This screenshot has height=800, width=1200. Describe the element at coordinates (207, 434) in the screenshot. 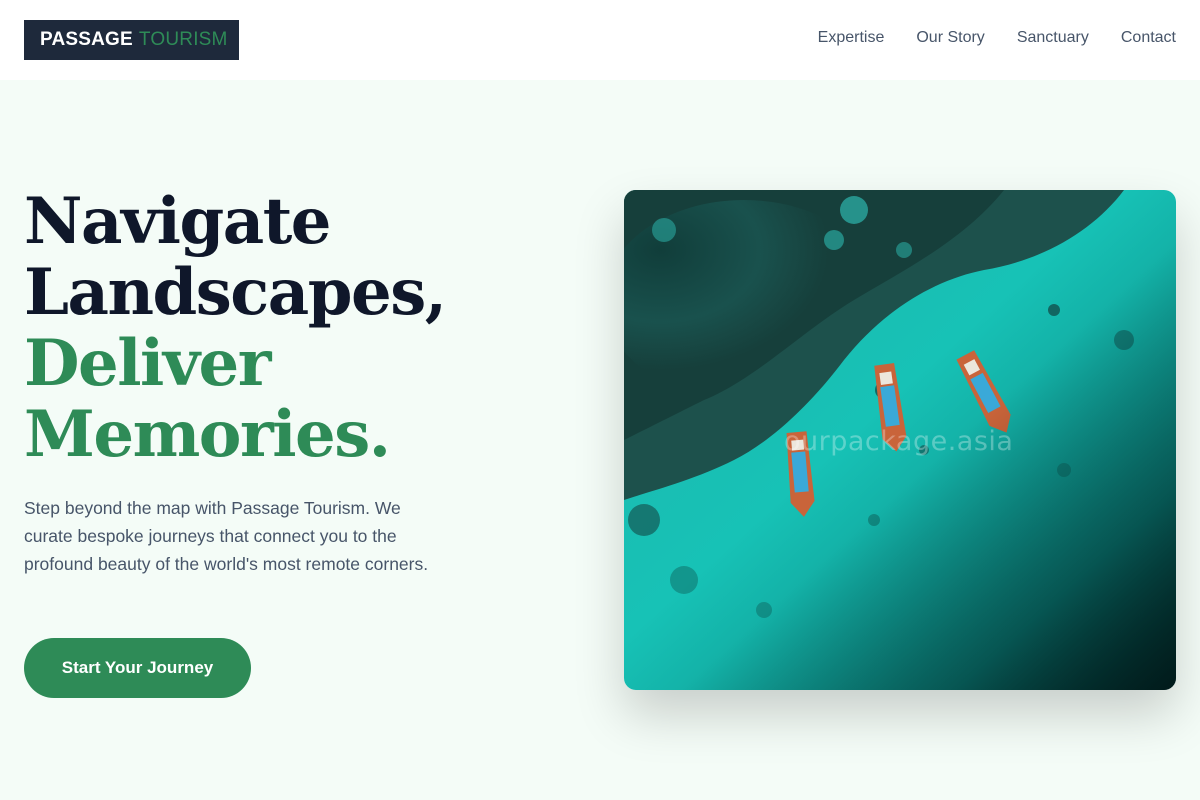

I see `hero-title-line-4: Memories.` at that location.